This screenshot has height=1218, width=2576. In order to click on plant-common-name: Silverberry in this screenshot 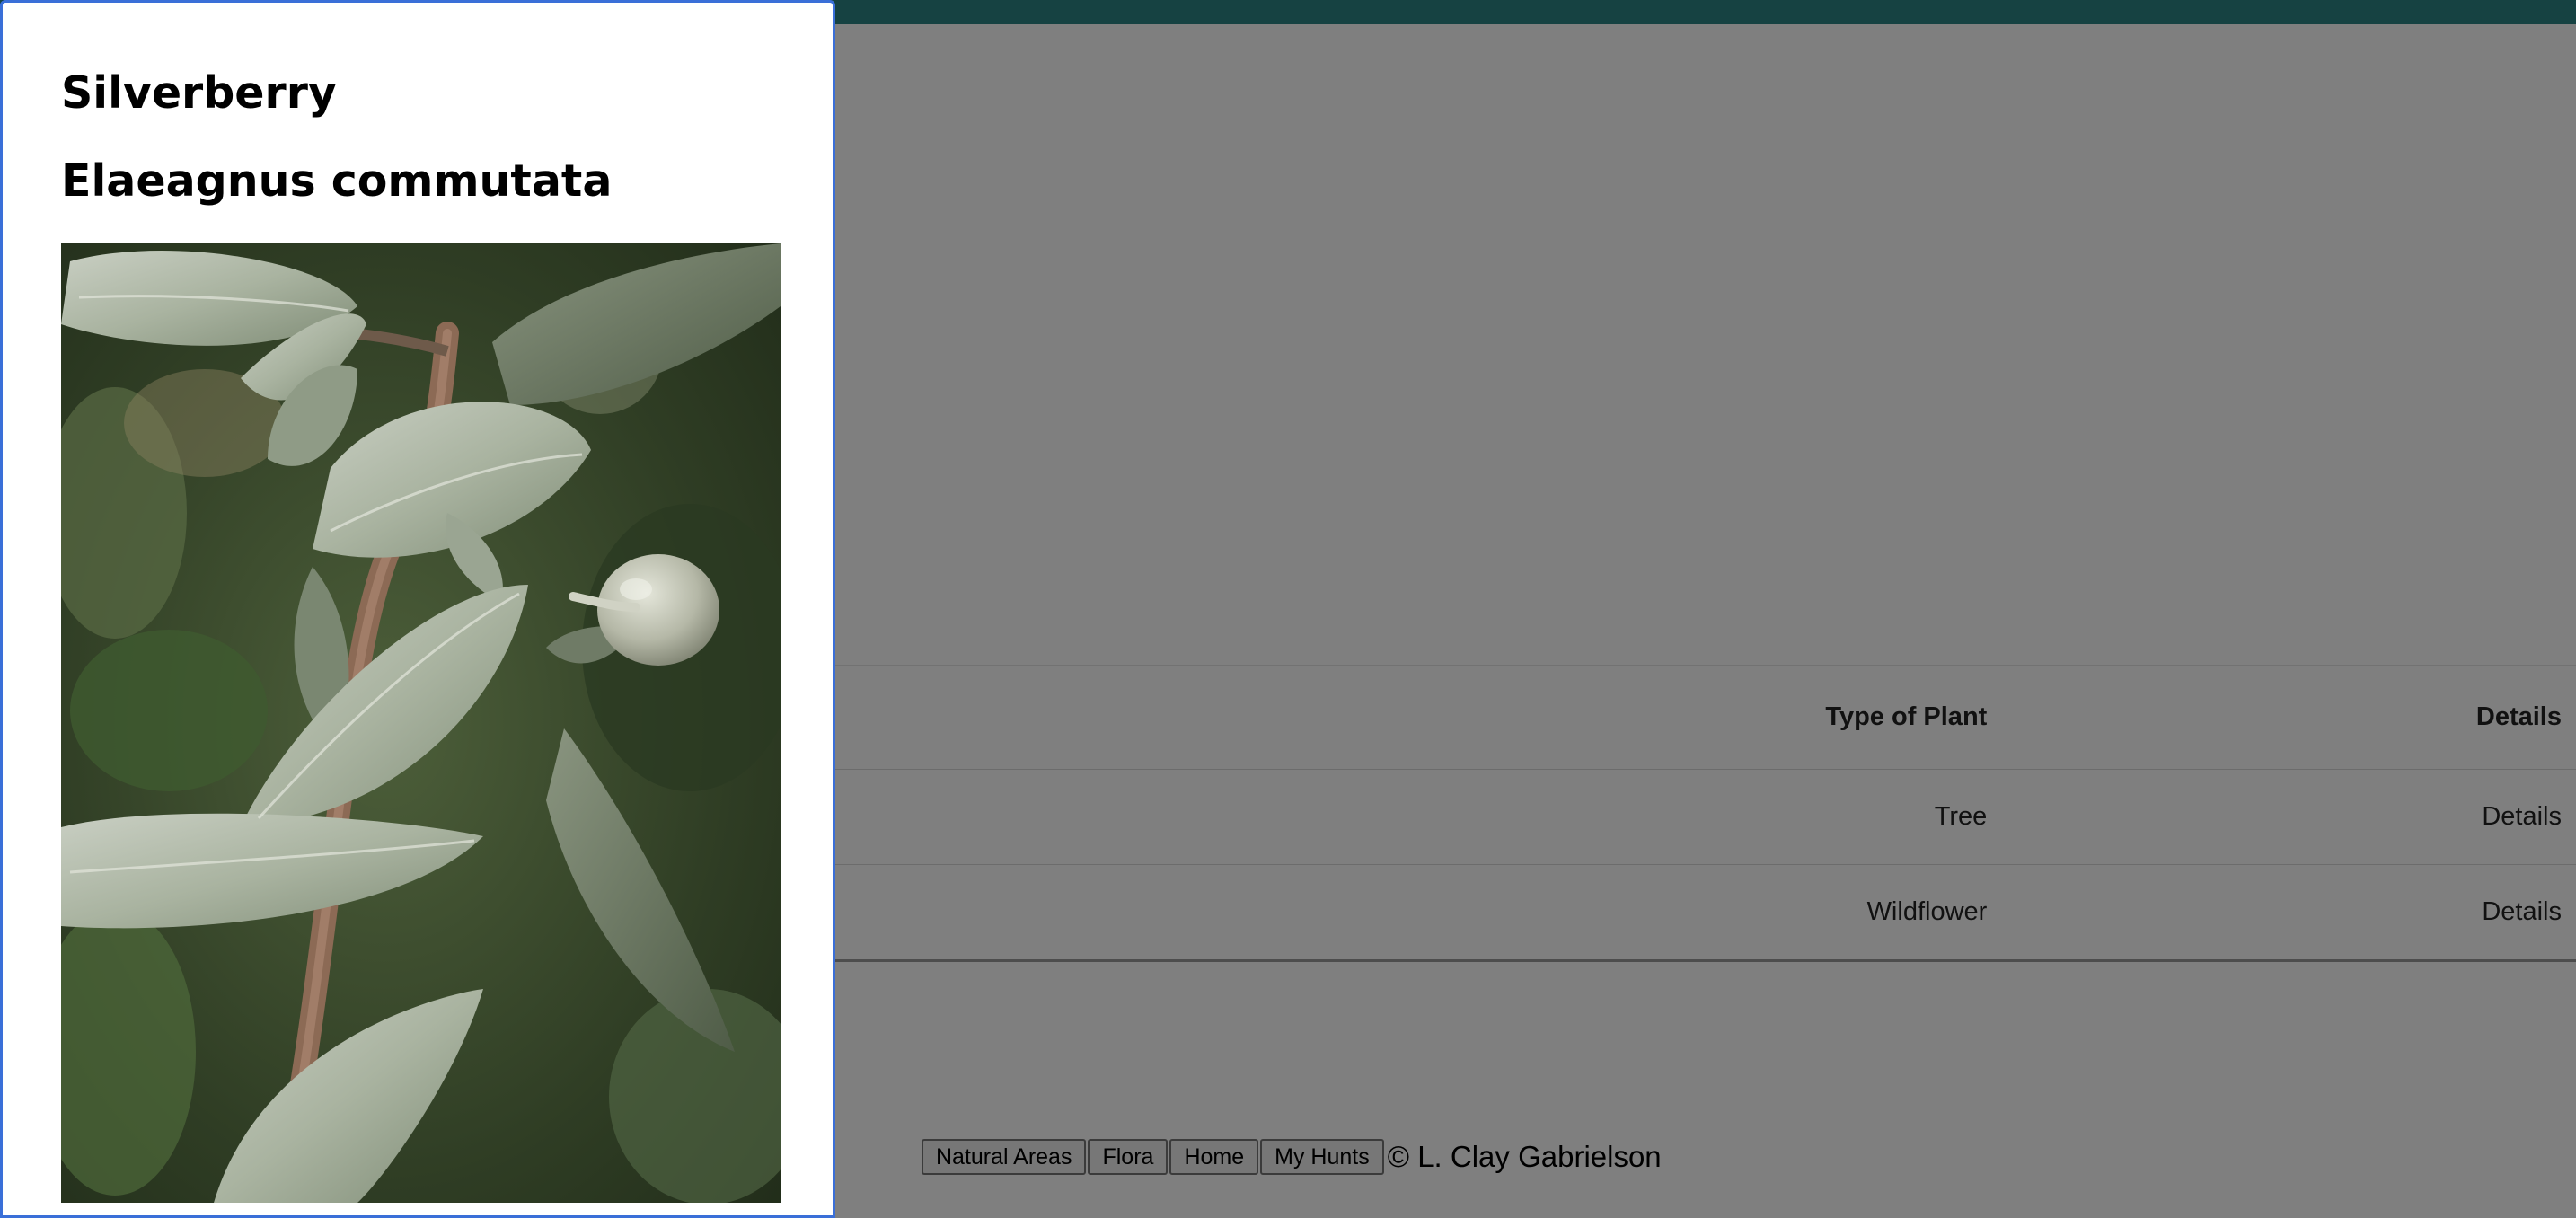, I will do `click(199, 93)`.